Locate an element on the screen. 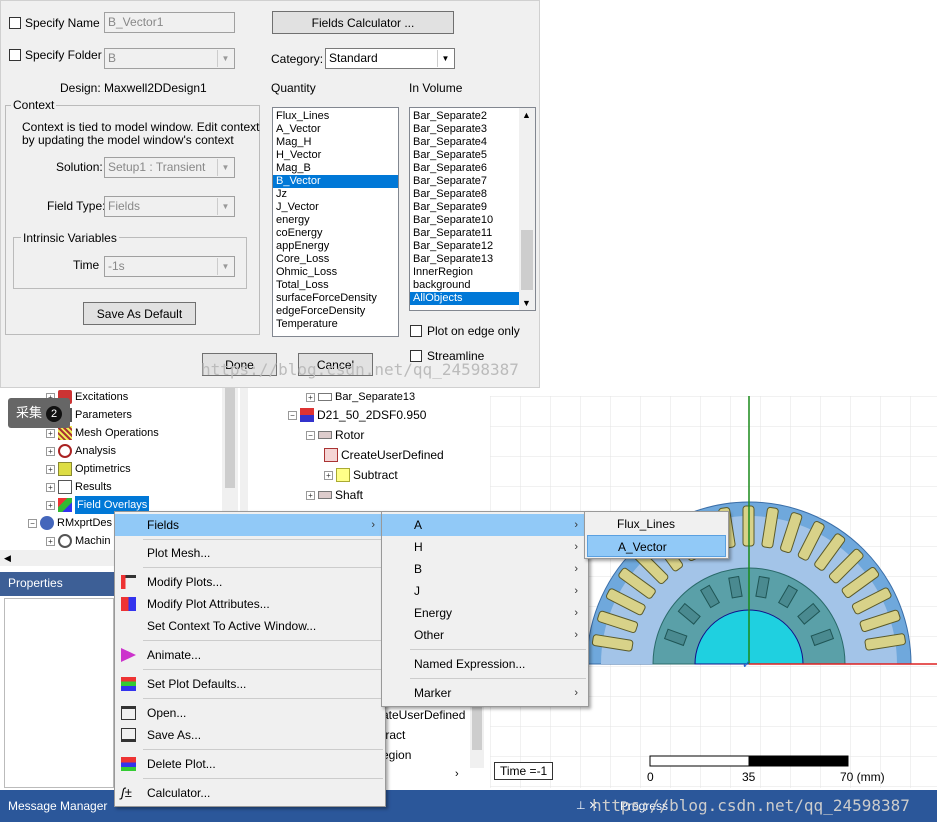 The width and height of the screenshot is (937, 822). menu-item-flux-lines: Flux_Lines is located at coordinates (656, 524).